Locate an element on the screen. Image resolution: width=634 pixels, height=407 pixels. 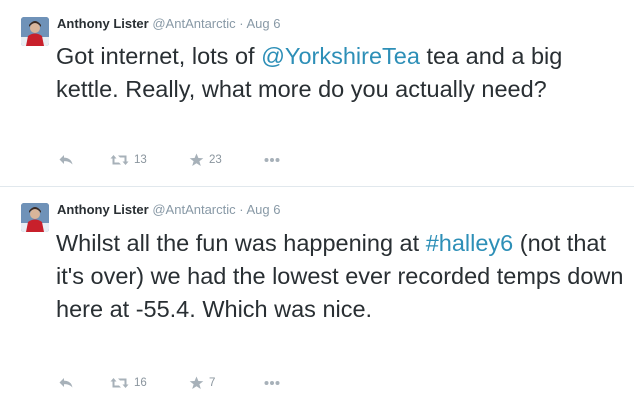
favorite-button: 7 is located at coordinates (202, 383).